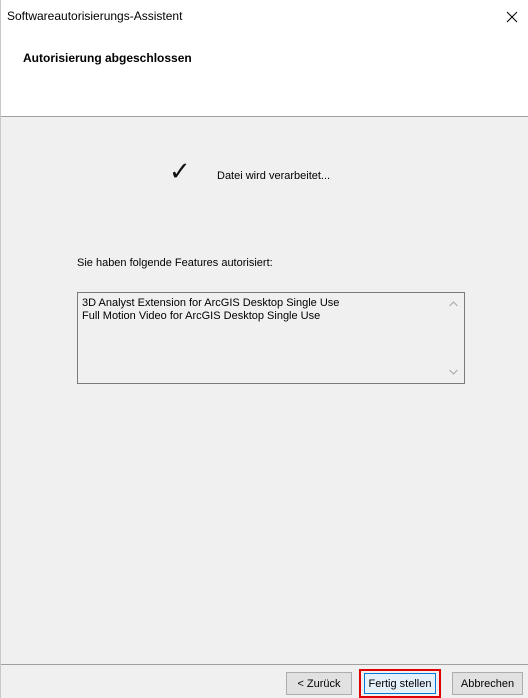 Image resolution: width=528 pixels, height=698 pixels. Describe the element at coordinates (264, 681) in the screenshot. I see `wizard-footer: < Zurück Fertig stellen Abbrechen` at that location.